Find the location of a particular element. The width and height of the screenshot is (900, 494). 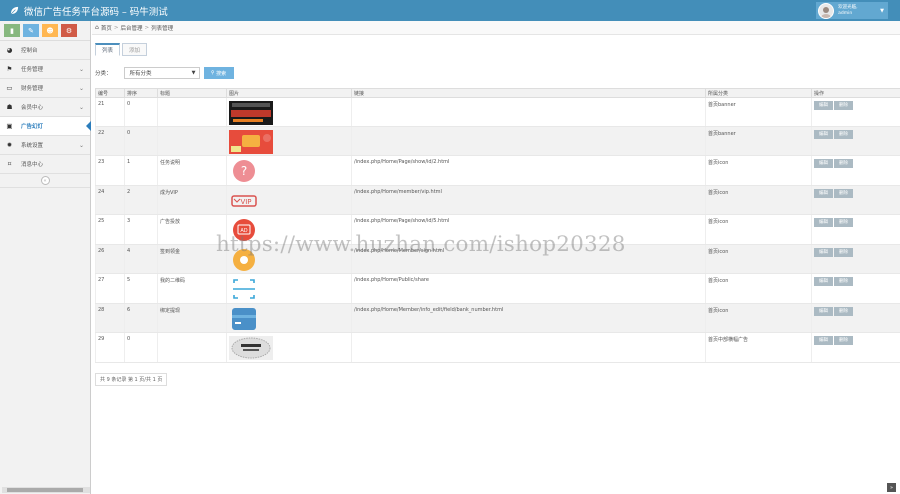

scrollbar-thumb is located at coordinates (45, 490).